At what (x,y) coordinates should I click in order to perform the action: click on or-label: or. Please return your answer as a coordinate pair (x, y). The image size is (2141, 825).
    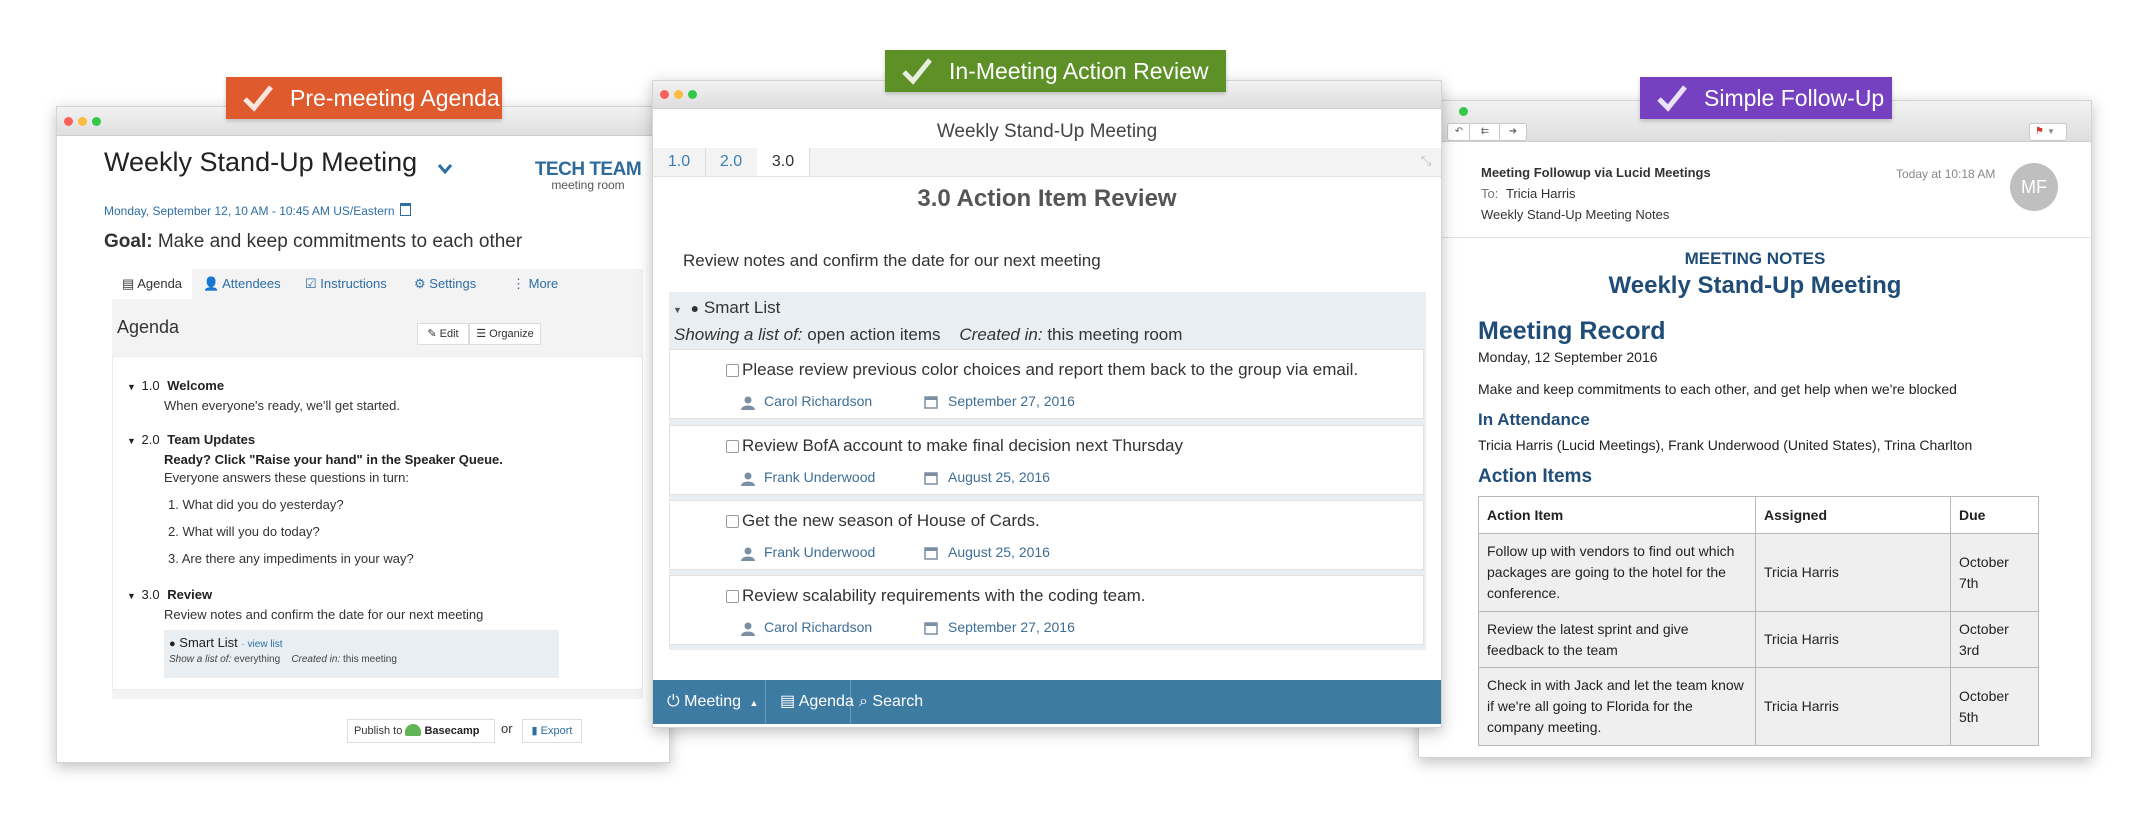
    Looking at the image, I should click on (507, 728).